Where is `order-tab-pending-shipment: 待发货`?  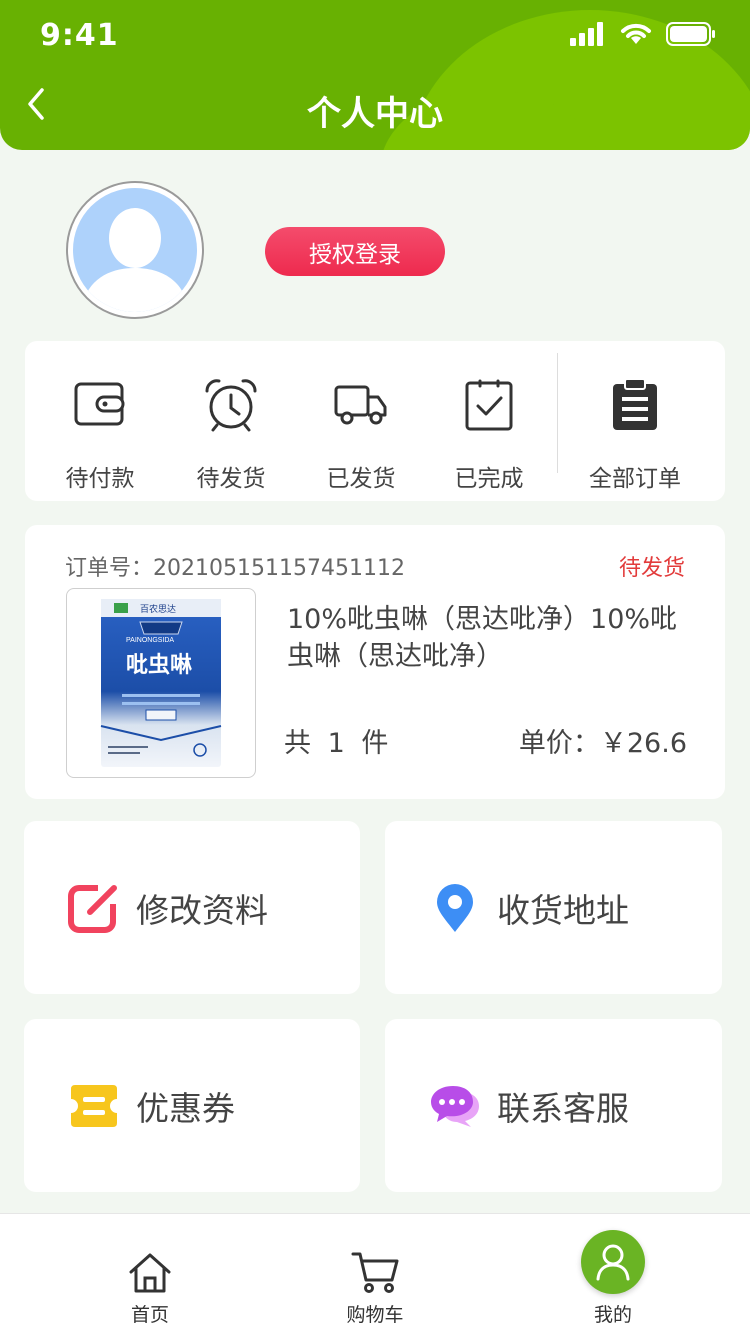 order-tab-pending-shipment: 待发货 is located at coordinates (231, 434).